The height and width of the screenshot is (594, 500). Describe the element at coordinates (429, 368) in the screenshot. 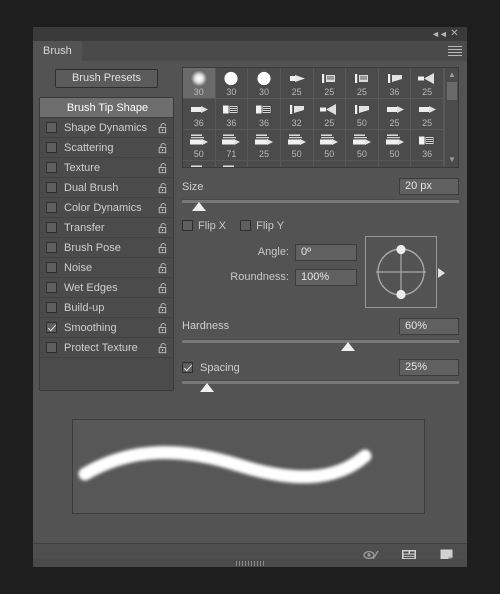

I see `spacing-input: 25%` at that location.